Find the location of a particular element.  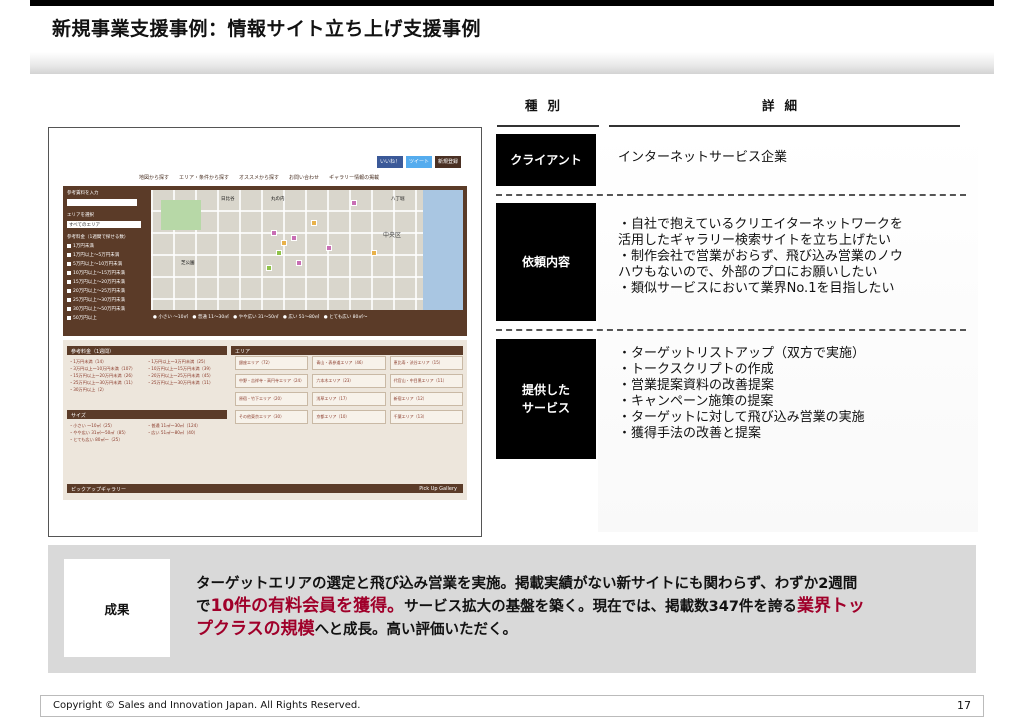

title-band is located at coordinates (512, 63).